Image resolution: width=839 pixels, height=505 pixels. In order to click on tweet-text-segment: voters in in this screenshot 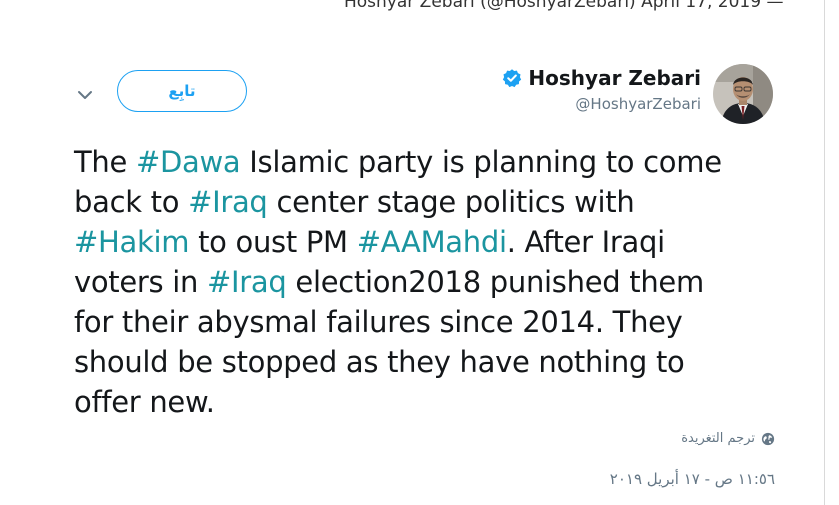, I will do `click(141, 282)`.